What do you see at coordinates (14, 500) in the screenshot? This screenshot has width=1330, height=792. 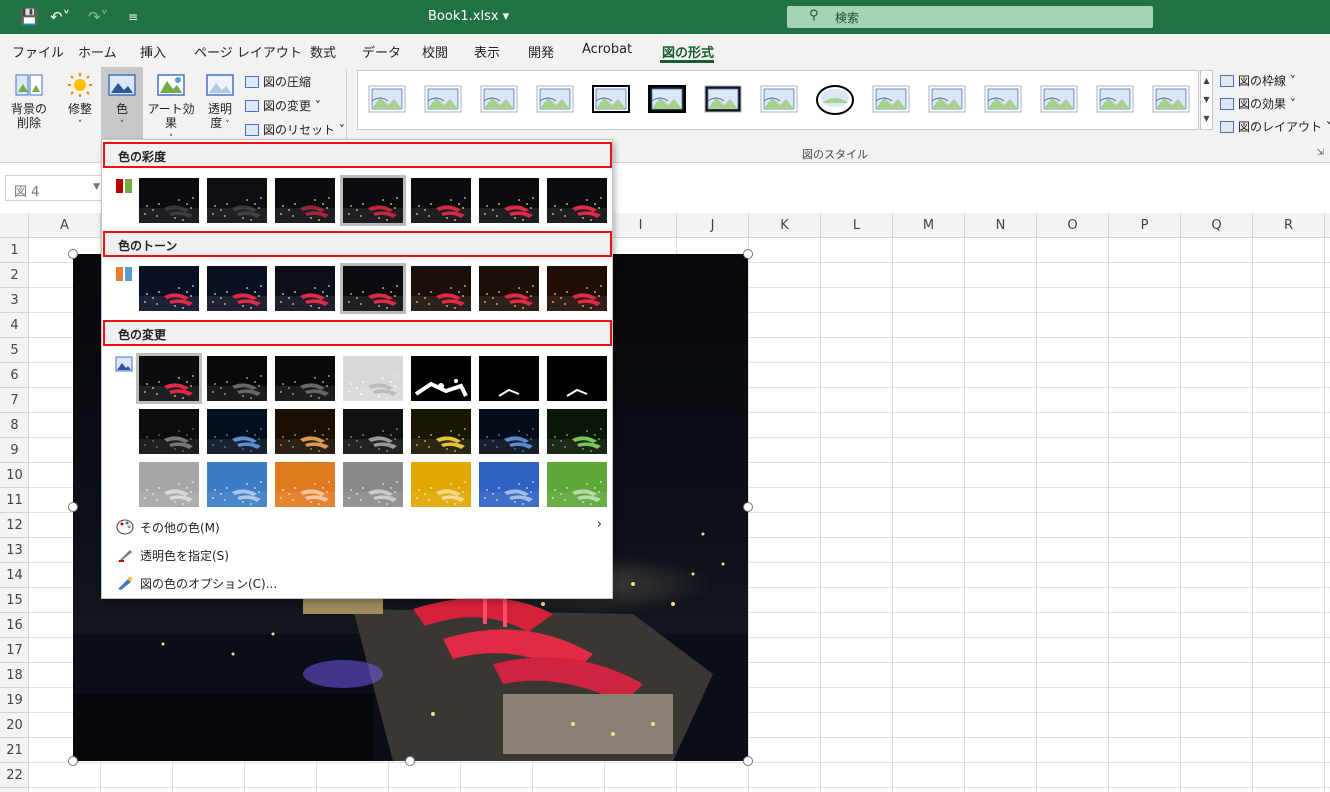 I see `row-header-11: 11` at bounding box center [14, 500].